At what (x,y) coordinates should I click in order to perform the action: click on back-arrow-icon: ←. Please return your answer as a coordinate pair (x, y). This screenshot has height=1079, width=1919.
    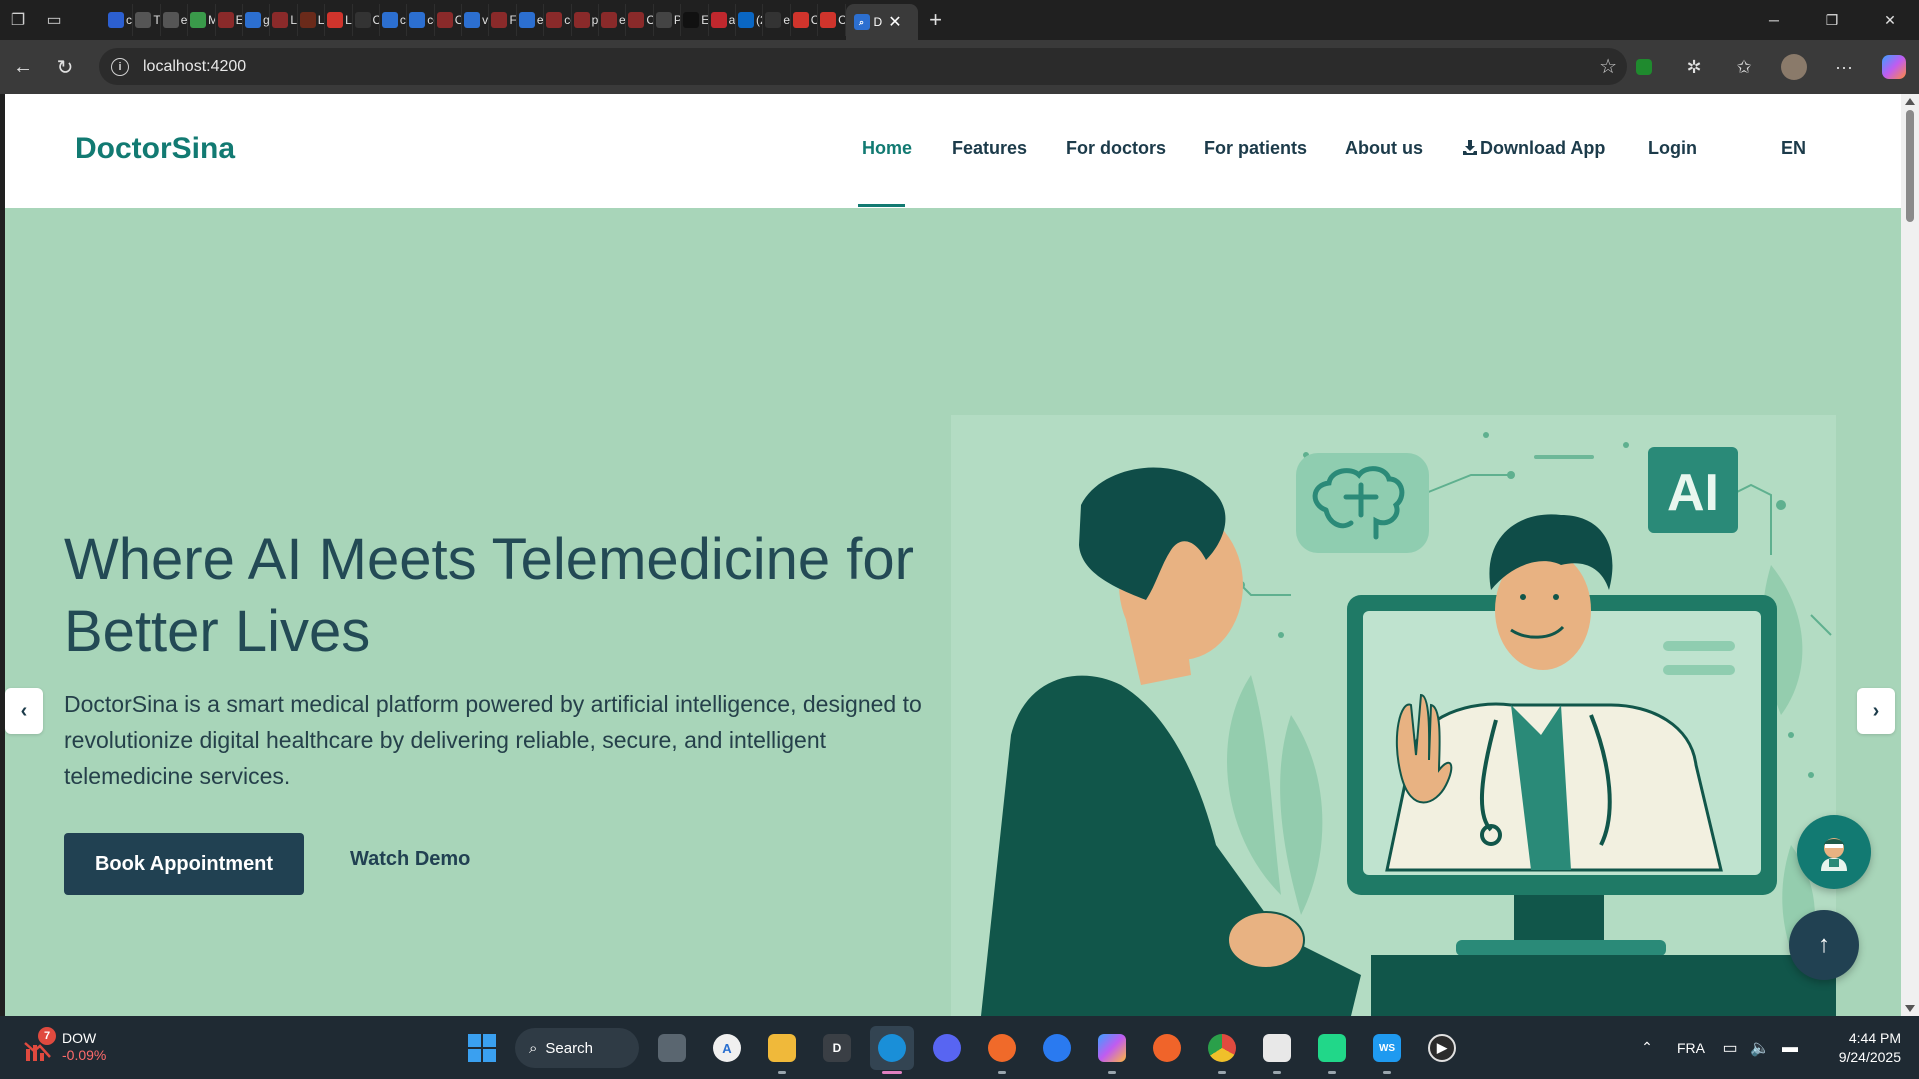
    Looking at the image, I should click on (23, 67).